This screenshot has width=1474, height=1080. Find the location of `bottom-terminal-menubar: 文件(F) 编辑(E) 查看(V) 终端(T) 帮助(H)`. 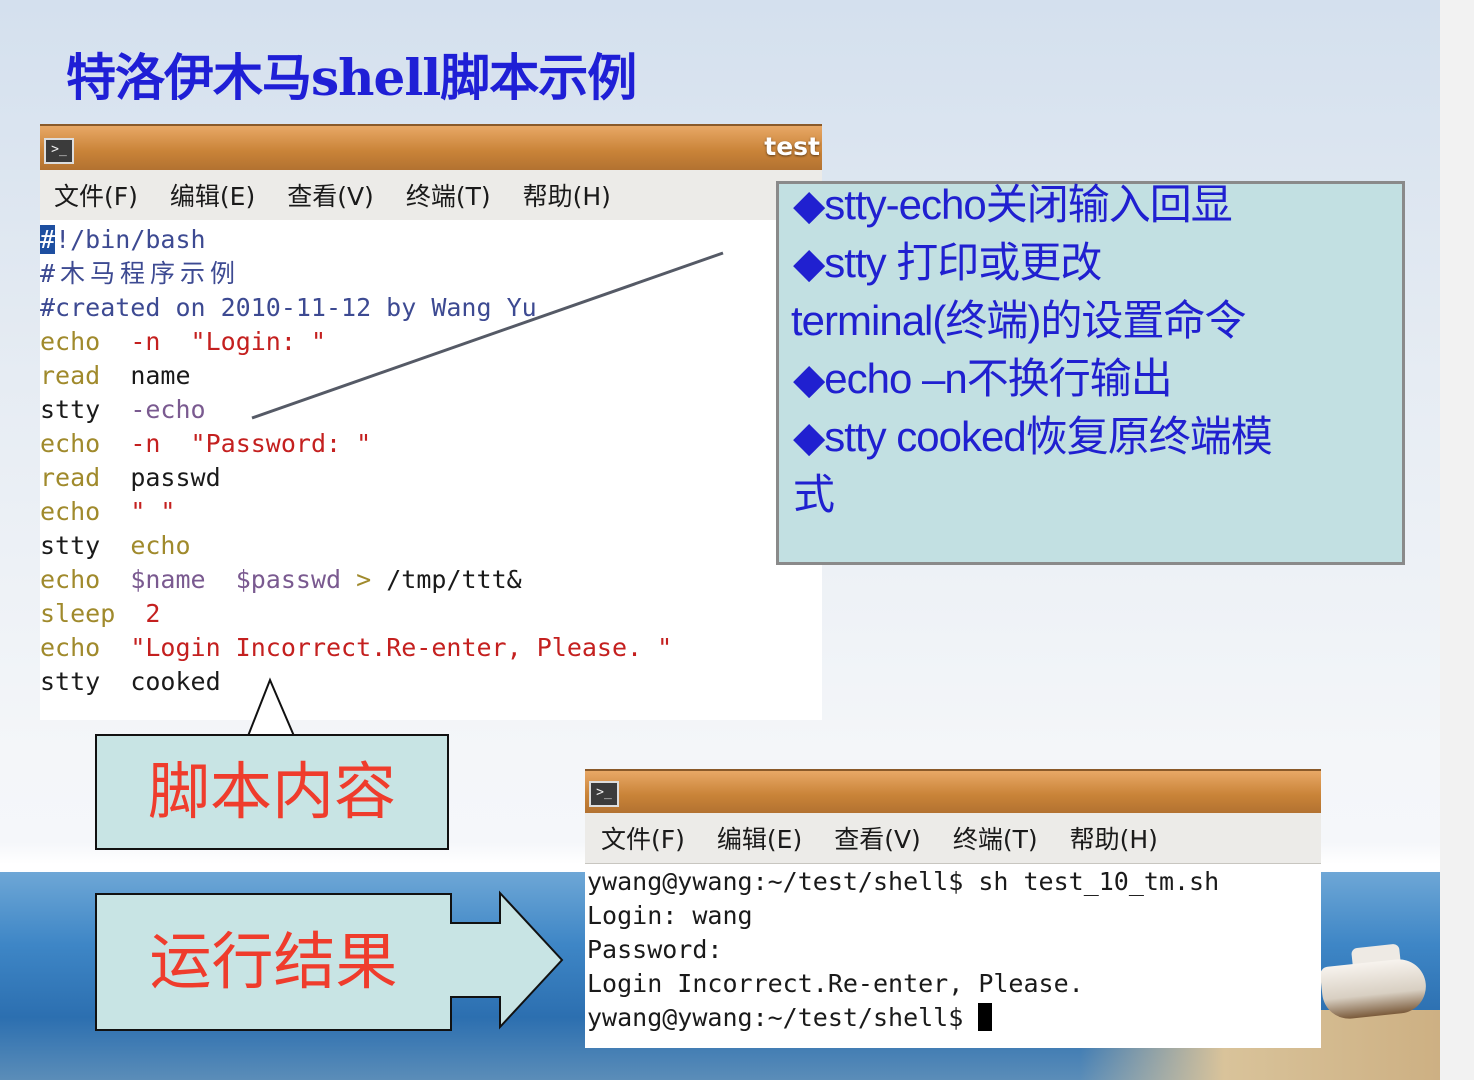

bottom-terminal-menubar: 文件(F) 编辑(E) 查看(V) 终端(T) 帮助(H) is located at coordinates (953, 838).